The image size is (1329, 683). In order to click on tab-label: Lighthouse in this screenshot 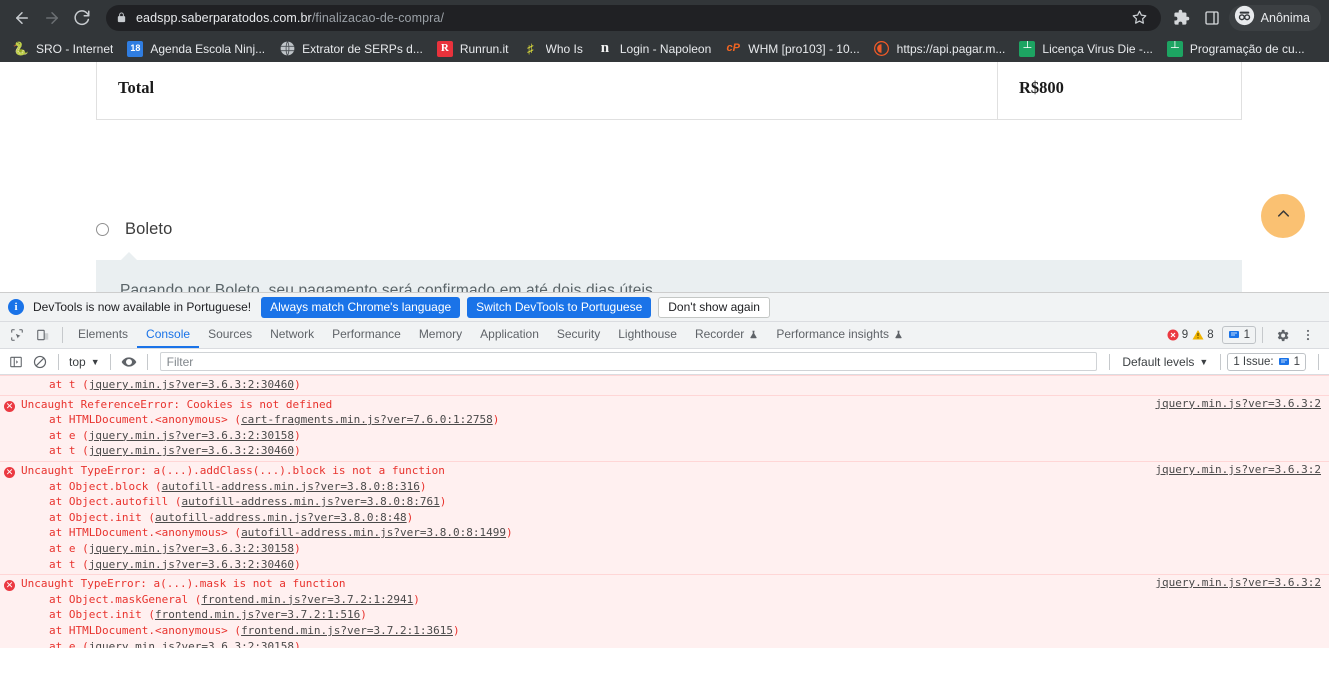, I will do `click(647, 334)`.